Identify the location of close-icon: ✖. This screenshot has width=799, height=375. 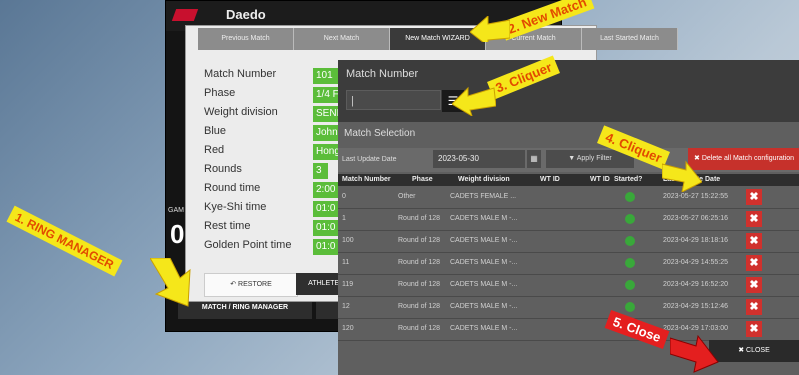
(742, 350).